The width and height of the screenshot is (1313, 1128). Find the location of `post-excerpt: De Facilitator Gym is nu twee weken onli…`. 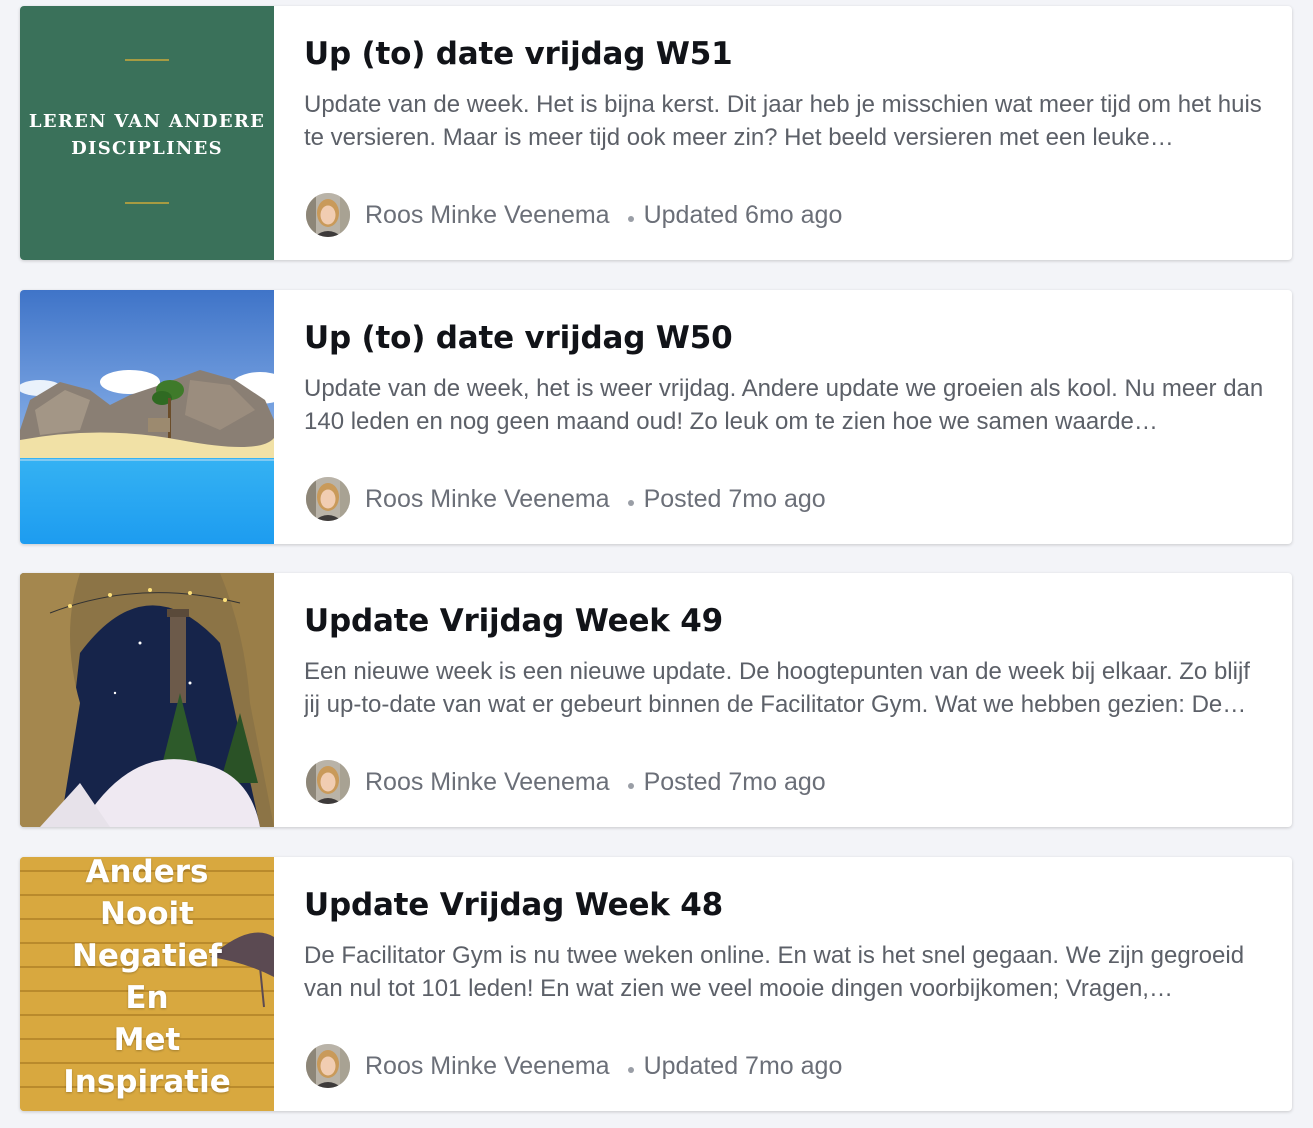

post-excerpt: De Facilitator Gym is nu twee weken onli… is located at coordinates (774, 972).